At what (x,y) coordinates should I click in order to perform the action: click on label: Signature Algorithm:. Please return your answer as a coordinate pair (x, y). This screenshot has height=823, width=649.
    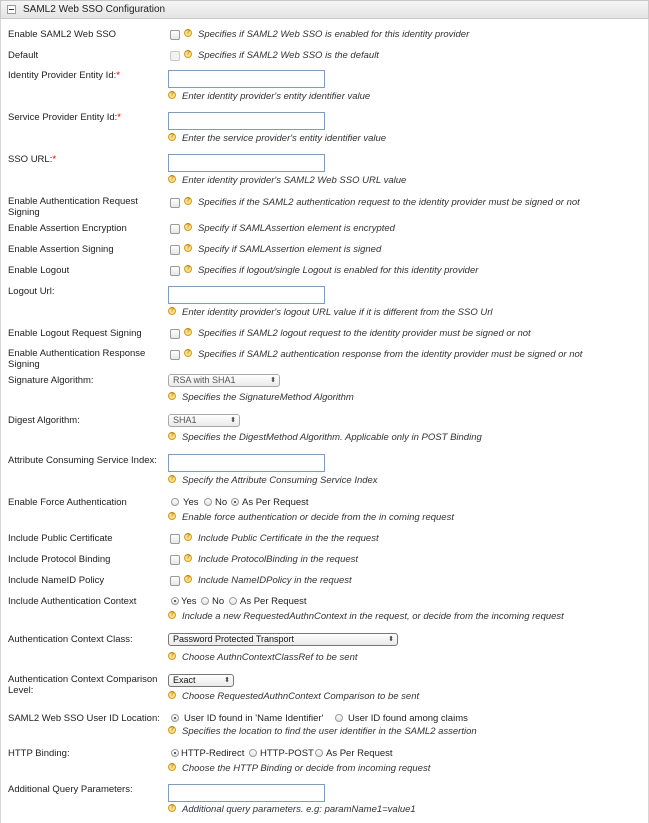
    Looking at the image, I should click on (51, 380).